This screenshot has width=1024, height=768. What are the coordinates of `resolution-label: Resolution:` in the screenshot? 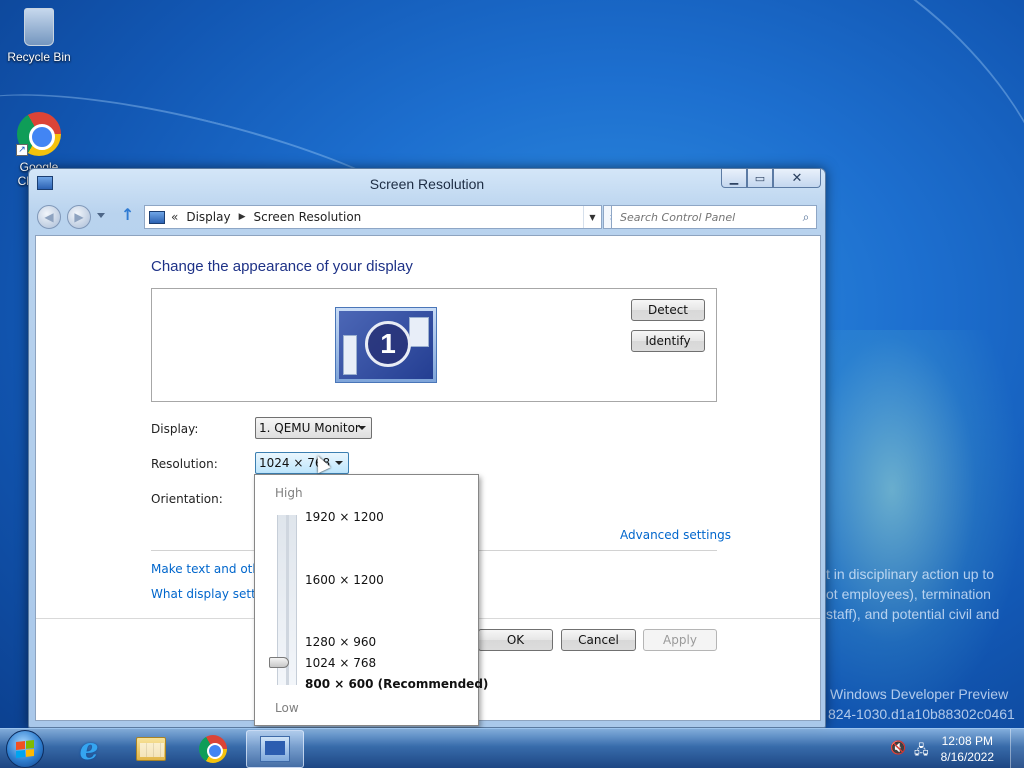 It's located at (184, 464).